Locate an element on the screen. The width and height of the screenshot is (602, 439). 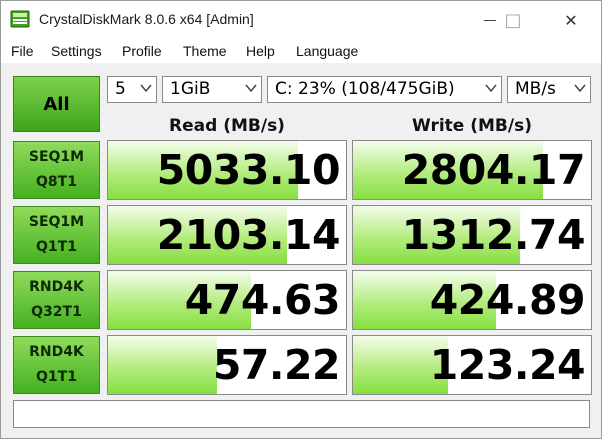
test-button-seq1m-q8t1: SEQ1M Q8T1 is located at coordinates (56, 170).